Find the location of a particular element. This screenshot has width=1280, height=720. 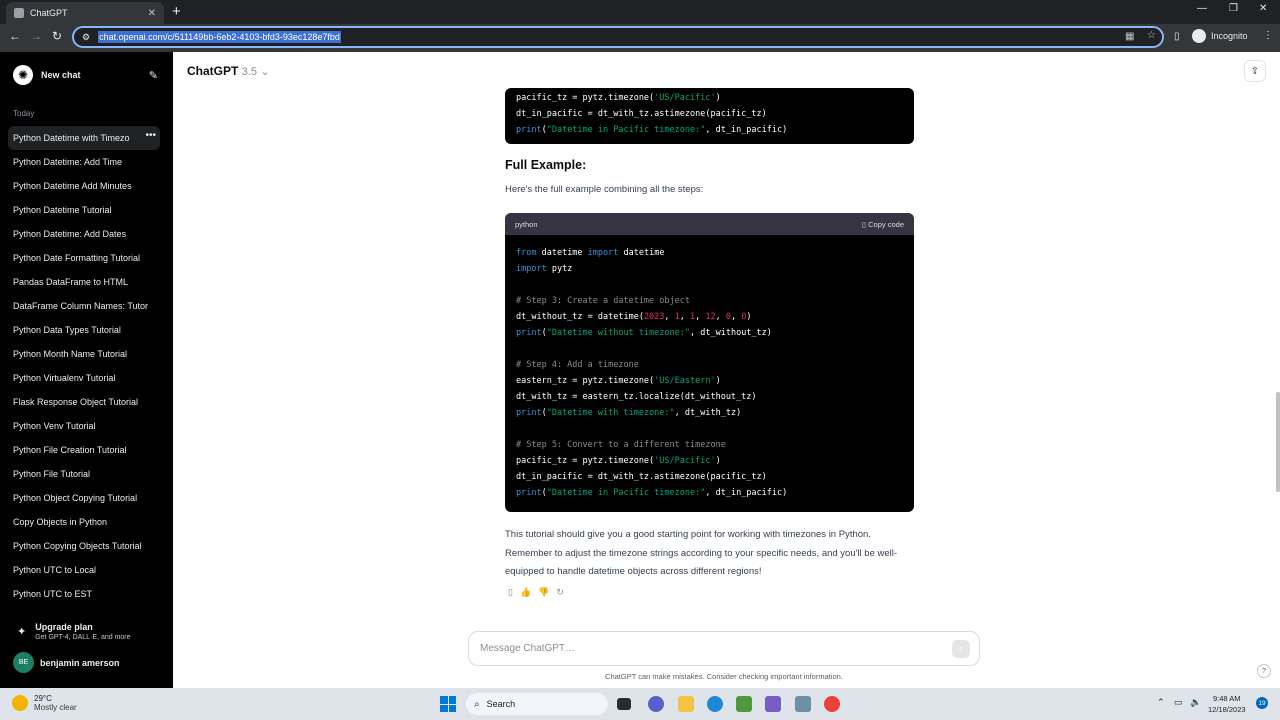

network-icon: ▭ is located at coordinates (1178, 702).